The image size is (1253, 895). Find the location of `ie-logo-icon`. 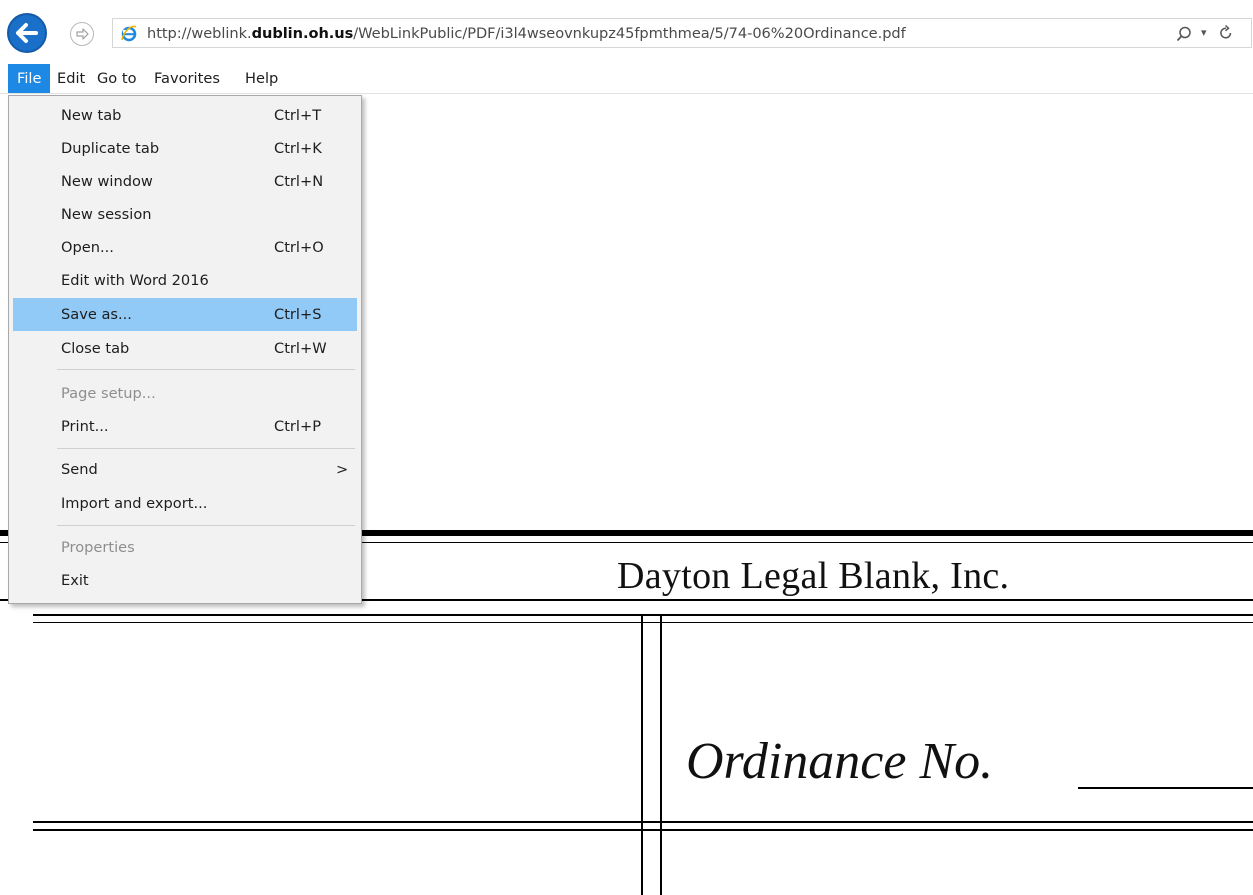

ie-logo-icon is located at coordinates (129, 33).